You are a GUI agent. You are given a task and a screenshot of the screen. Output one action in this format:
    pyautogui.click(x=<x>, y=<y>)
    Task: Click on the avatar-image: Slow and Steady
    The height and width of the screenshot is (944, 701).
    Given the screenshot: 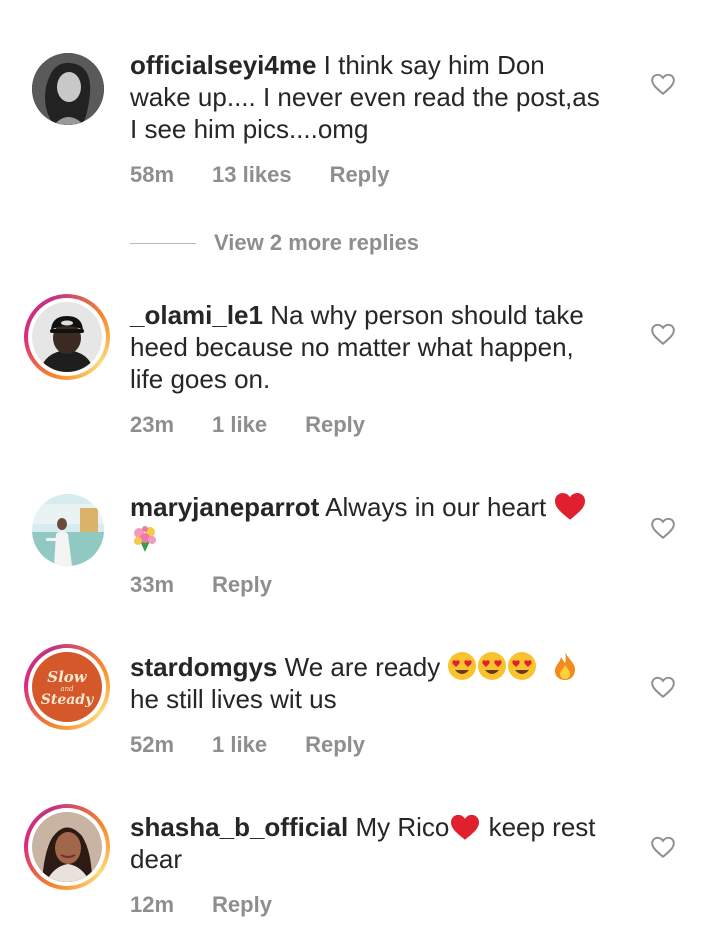 What is the action you would take?
    pyautogui.click(x=67, y=687)
    